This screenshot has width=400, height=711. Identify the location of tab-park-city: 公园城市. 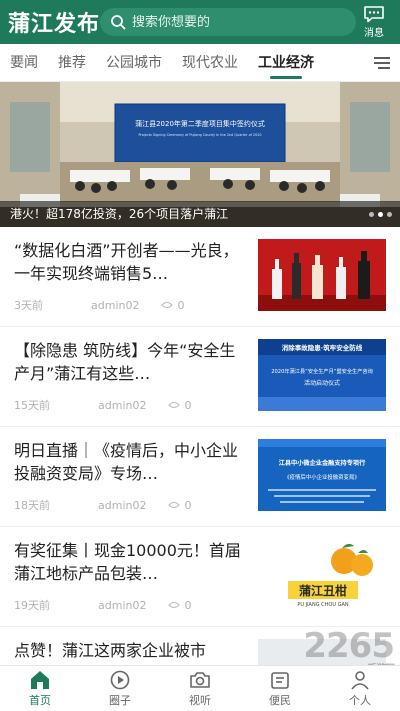
(134, 63).